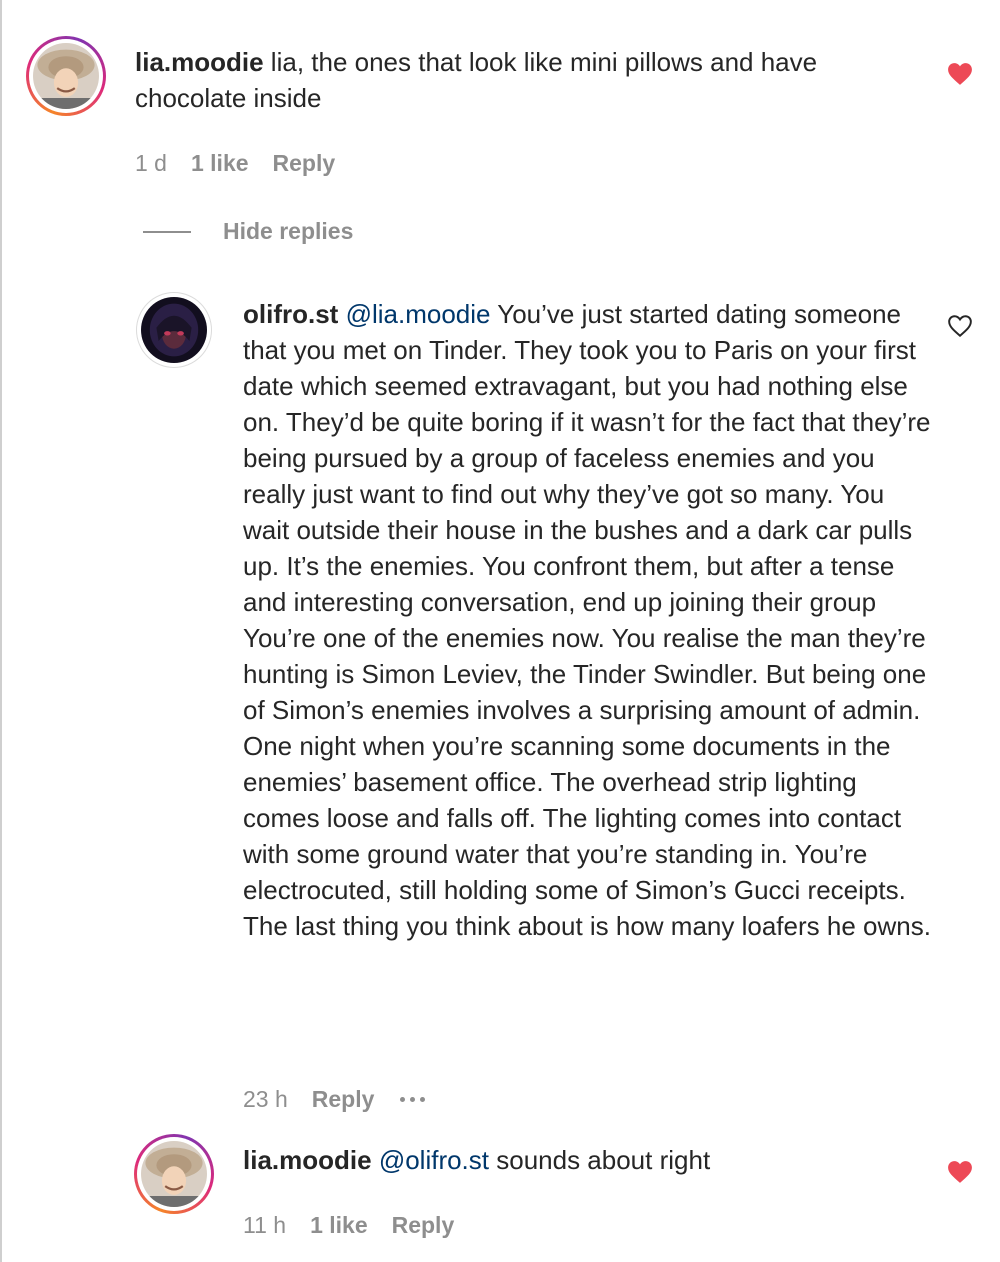 This screenshot has width=1000, height=1262. I want to click on avatar-olifro-st, so click(174, 330).